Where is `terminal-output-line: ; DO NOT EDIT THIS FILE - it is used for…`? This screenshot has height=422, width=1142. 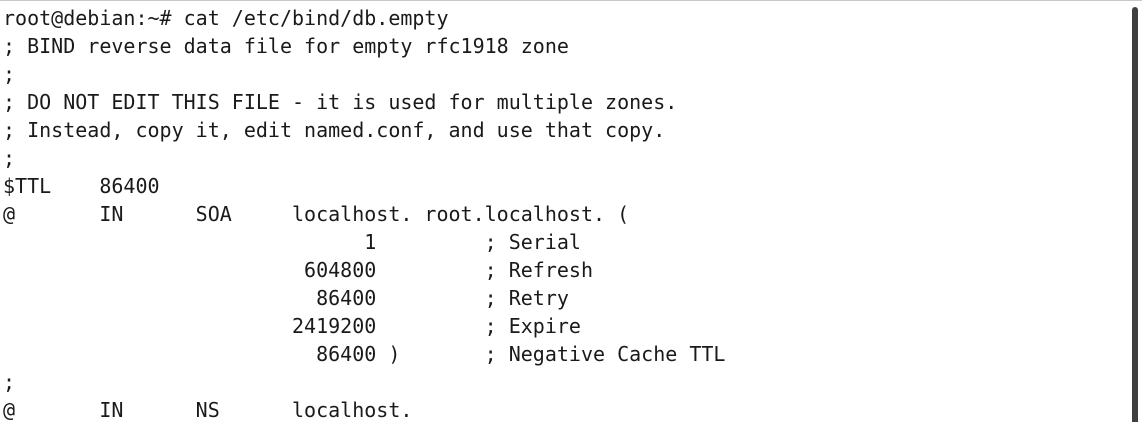 terminal-output-line: ; DO NOT EDIT THIS FILE - it is used for… is located at coordinates (340, 102).